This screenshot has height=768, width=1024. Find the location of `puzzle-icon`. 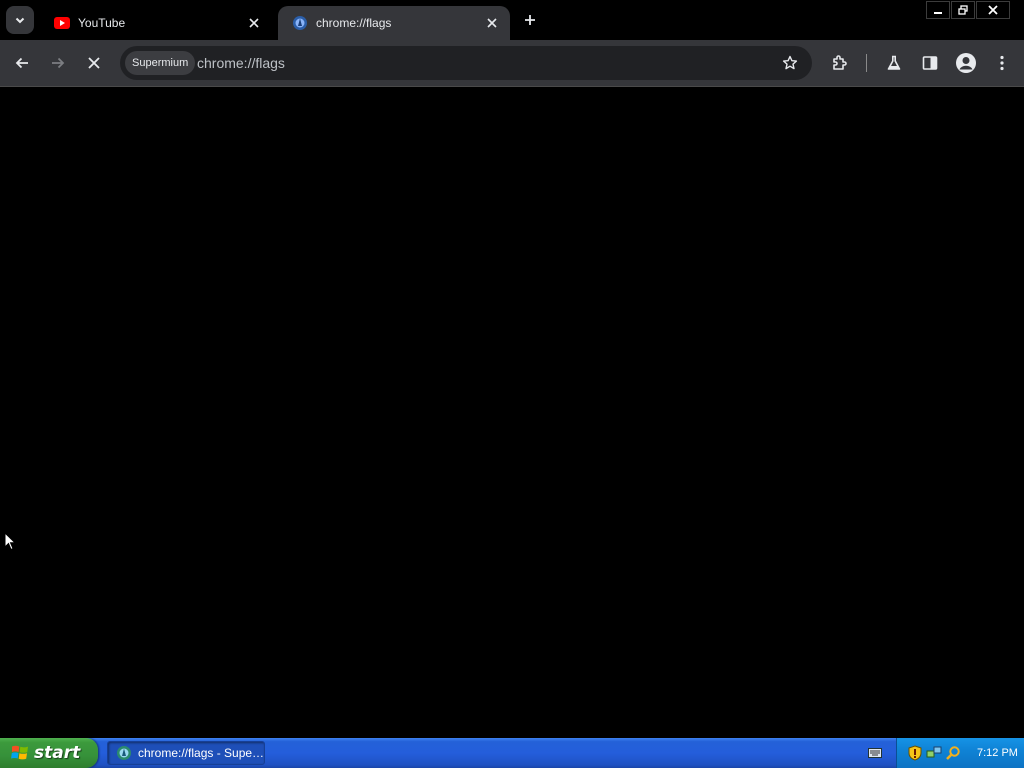

puzzle-icon is located at coordinates (840, 62).